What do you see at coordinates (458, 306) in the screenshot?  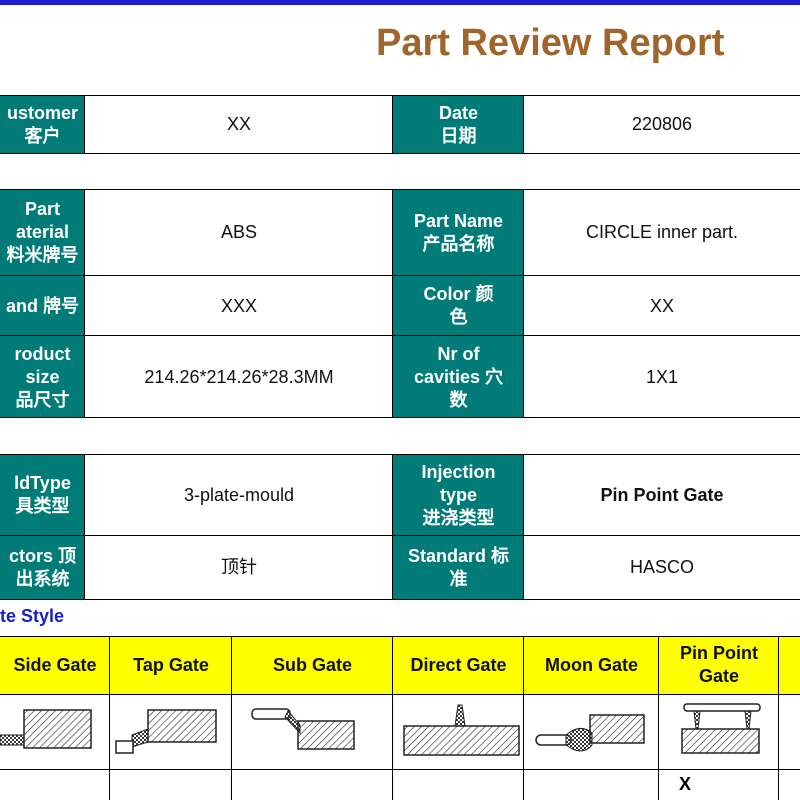 I see `color-label: Color 颜 色` at bounding box center [458, 306].